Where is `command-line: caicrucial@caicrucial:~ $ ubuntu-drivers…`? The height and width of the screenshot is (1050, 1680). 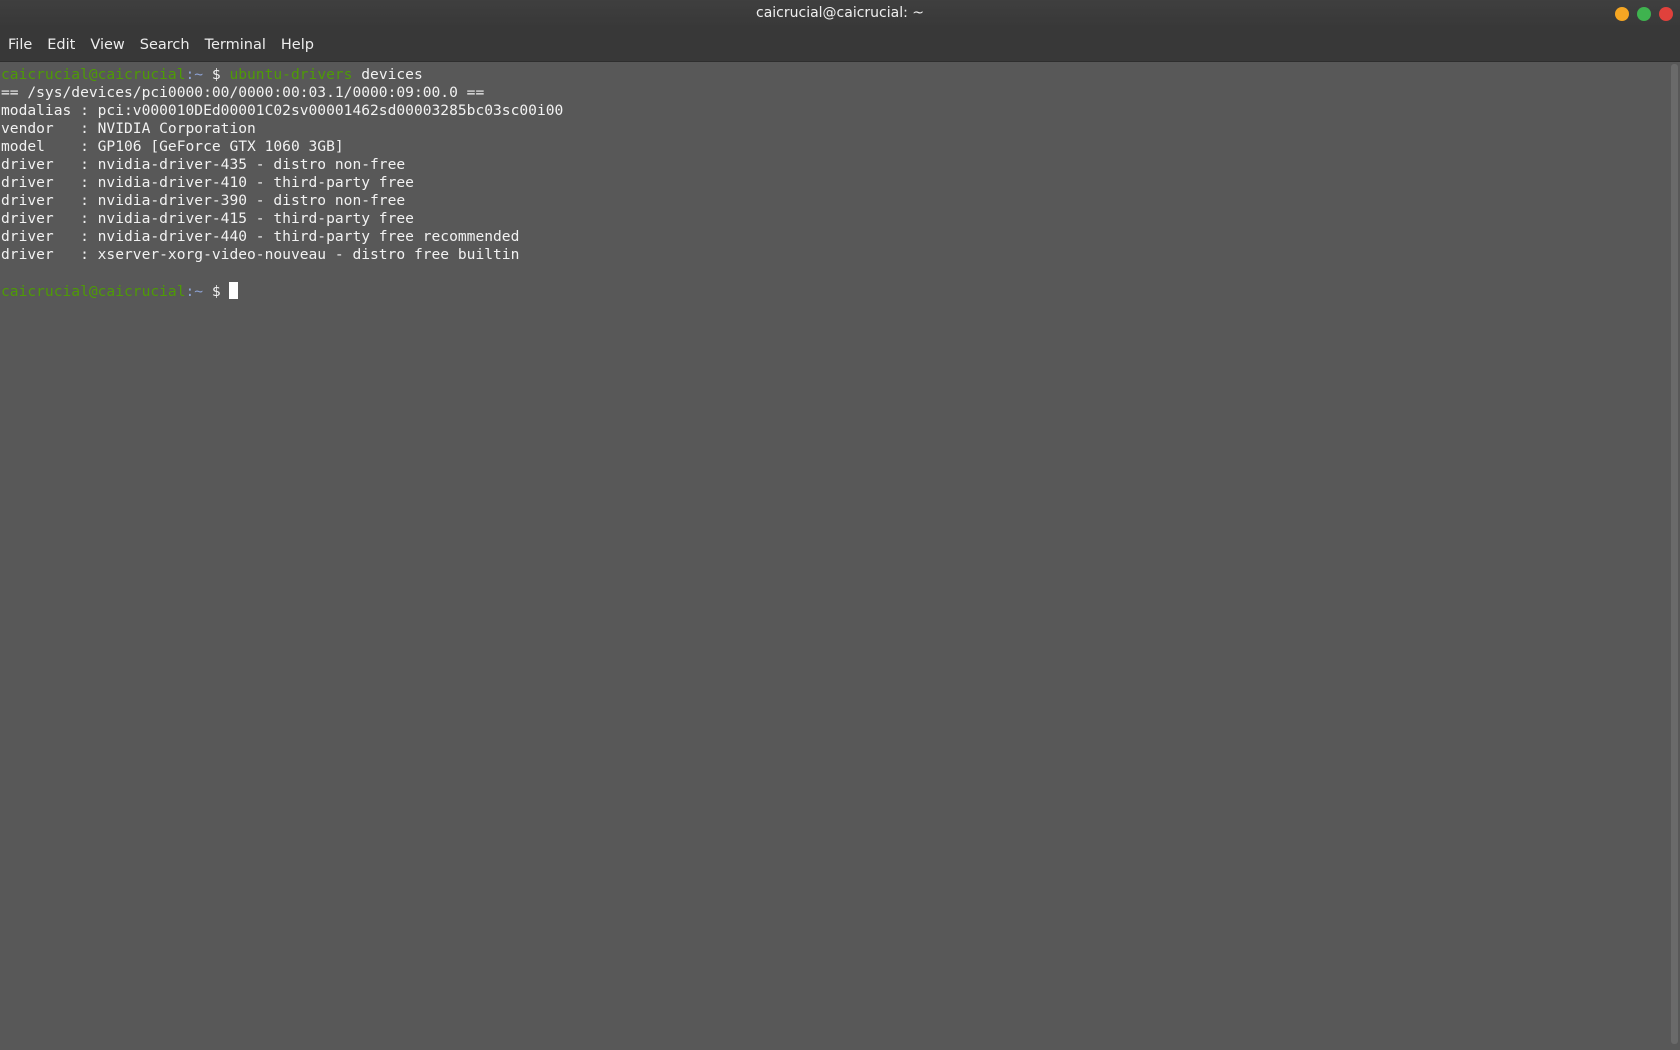 command-line: caicrucial@caicrucial:~ $ ubuntu-drivers… is located at coordinates (835, 75).